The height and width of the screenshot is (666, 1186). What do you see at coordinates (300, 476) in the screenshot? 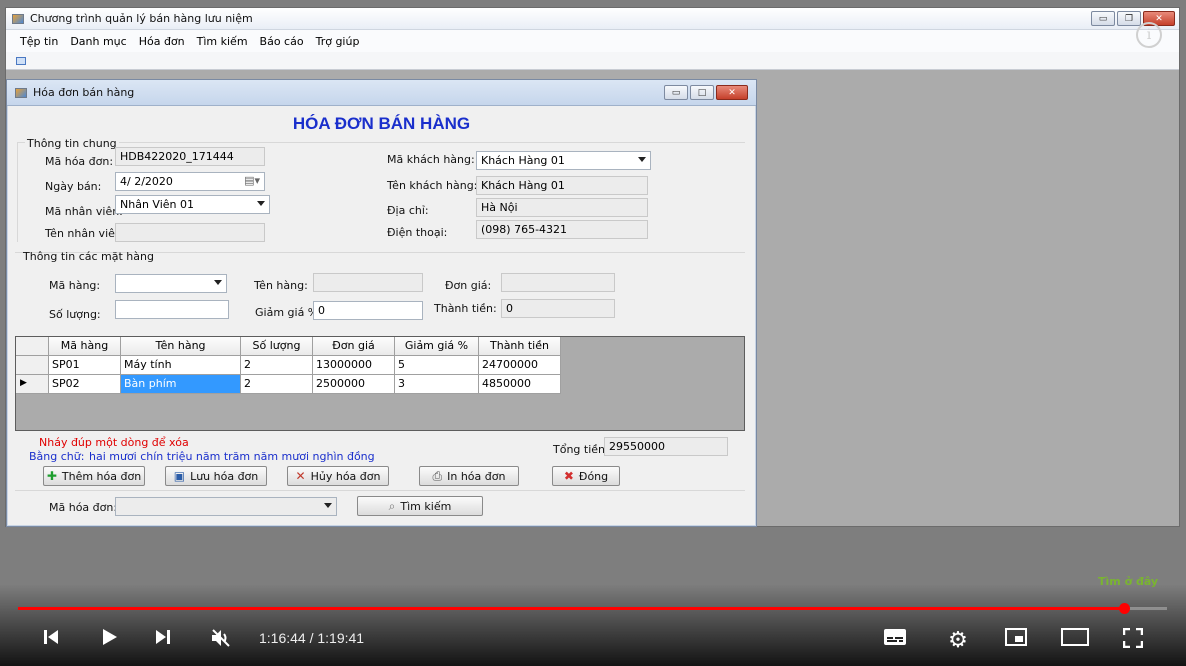
I see `close-icon: ✕` at bounding box center [300, 476].